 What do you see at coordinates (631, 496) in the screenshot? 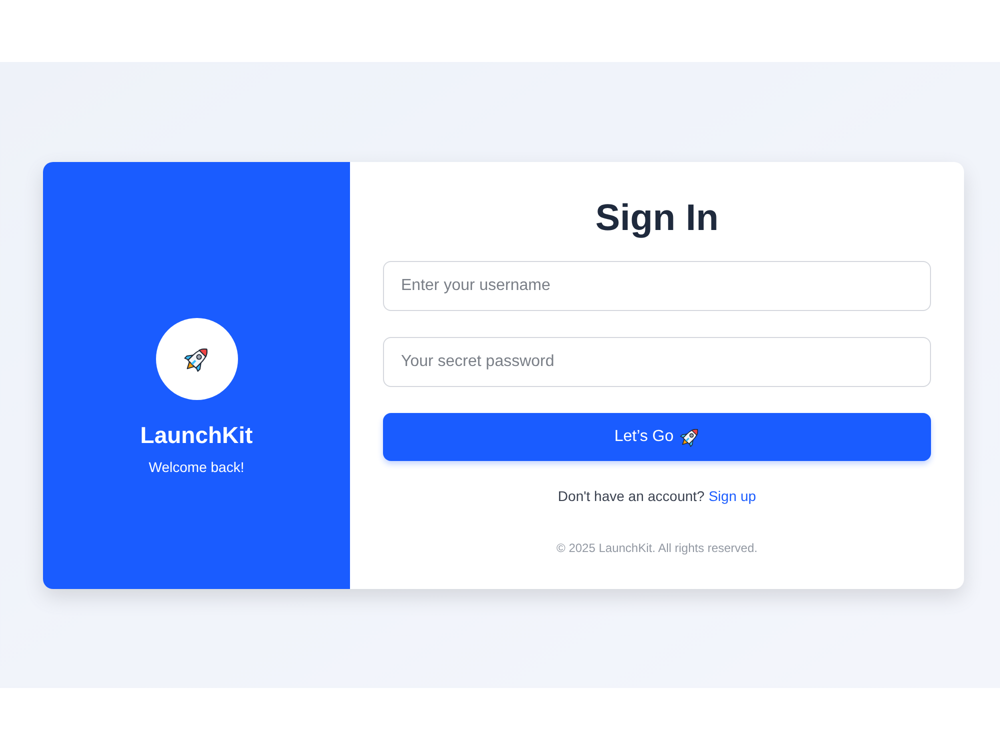
I see `signup-prompt: Don't have an account?` at bounding box center [631, 496].